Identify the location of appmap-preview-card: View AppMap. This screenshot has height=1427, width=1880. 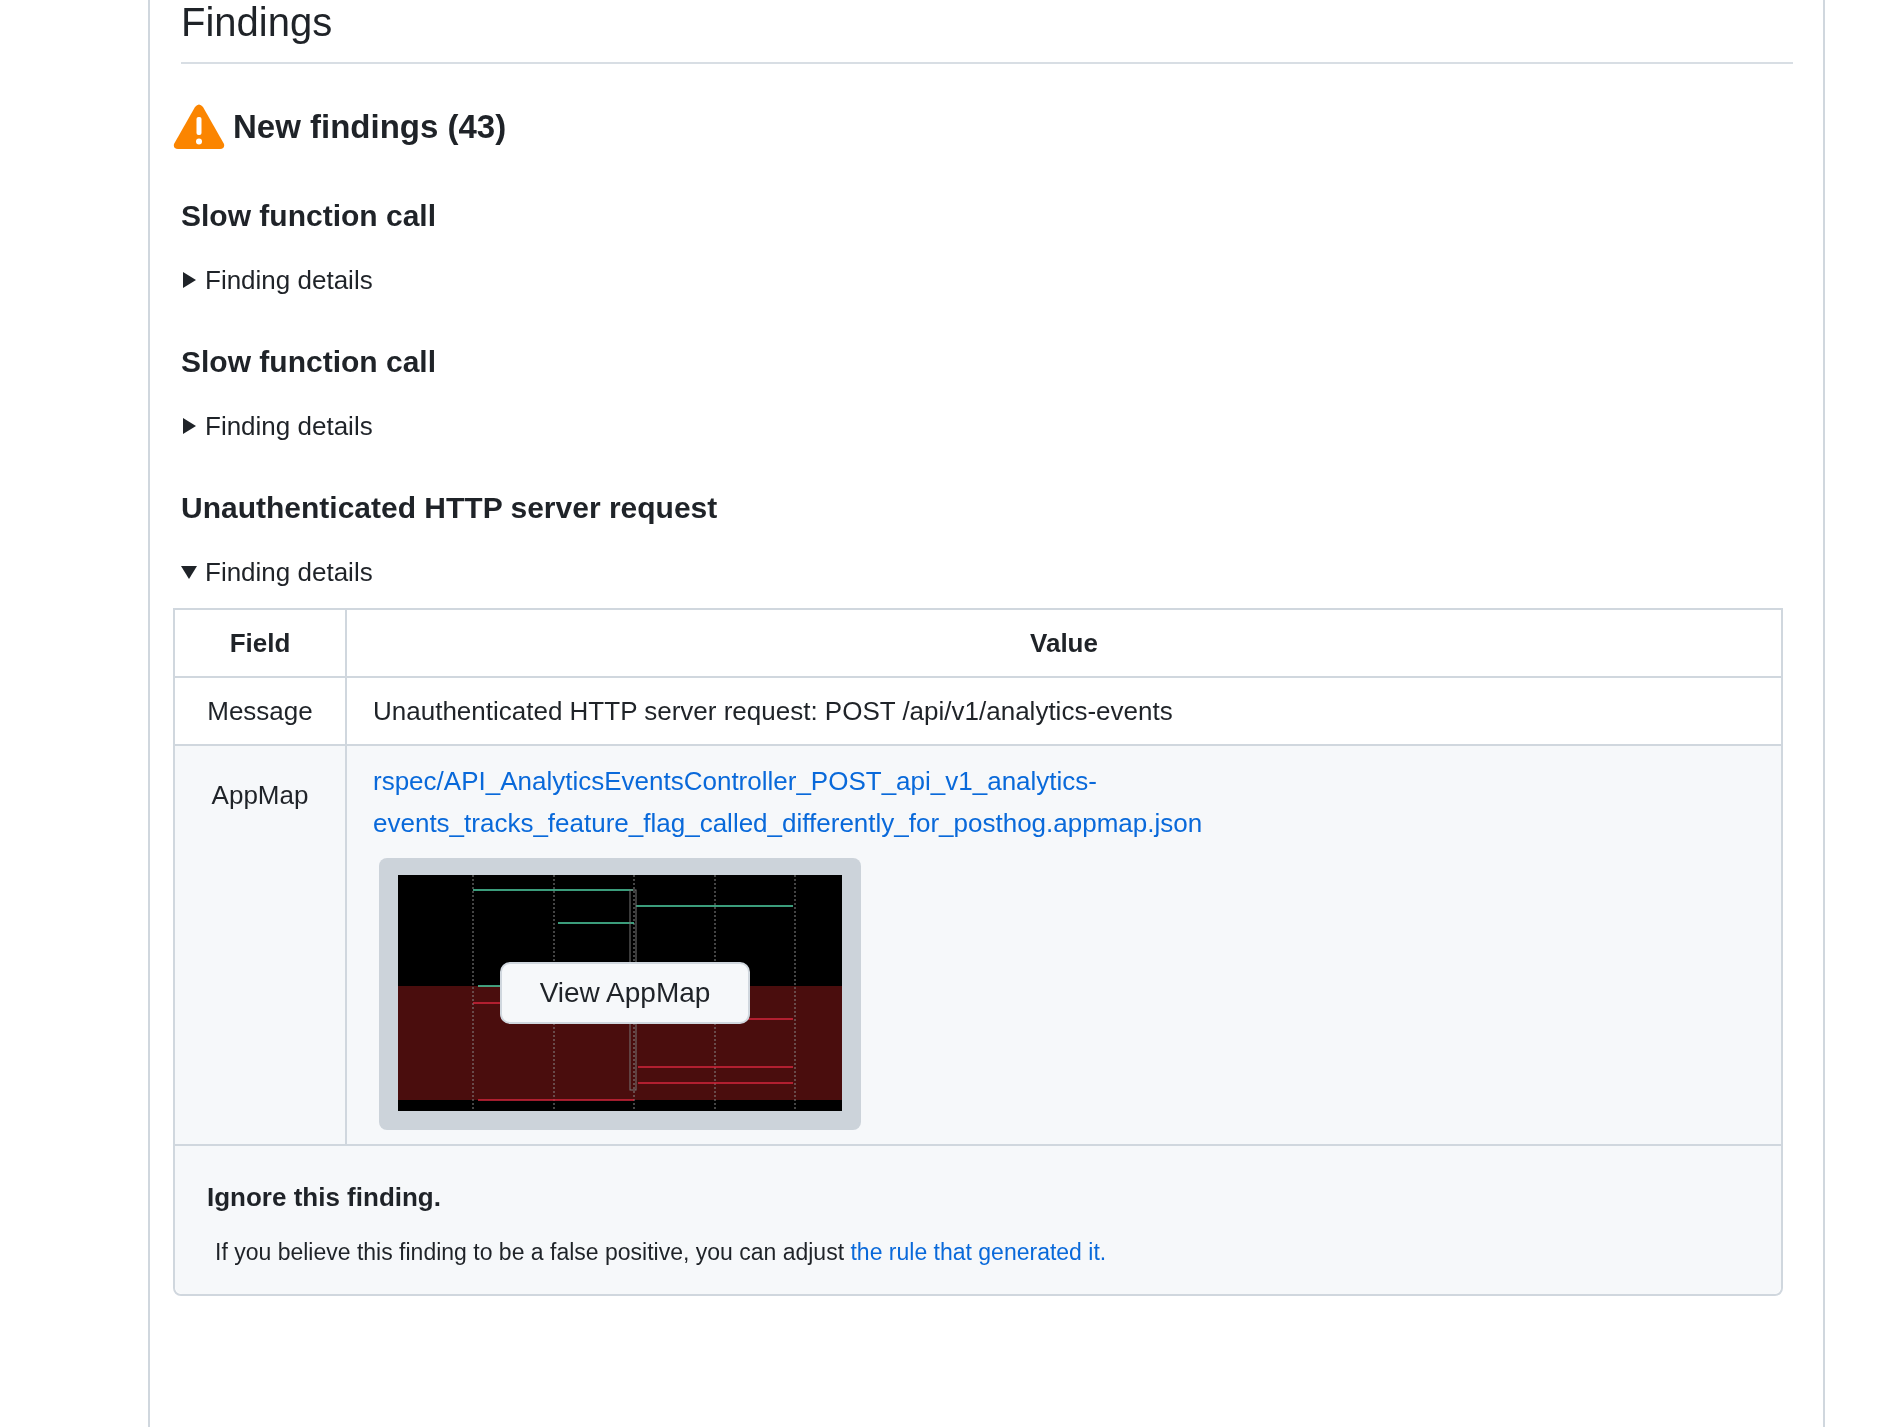
(620, 994).